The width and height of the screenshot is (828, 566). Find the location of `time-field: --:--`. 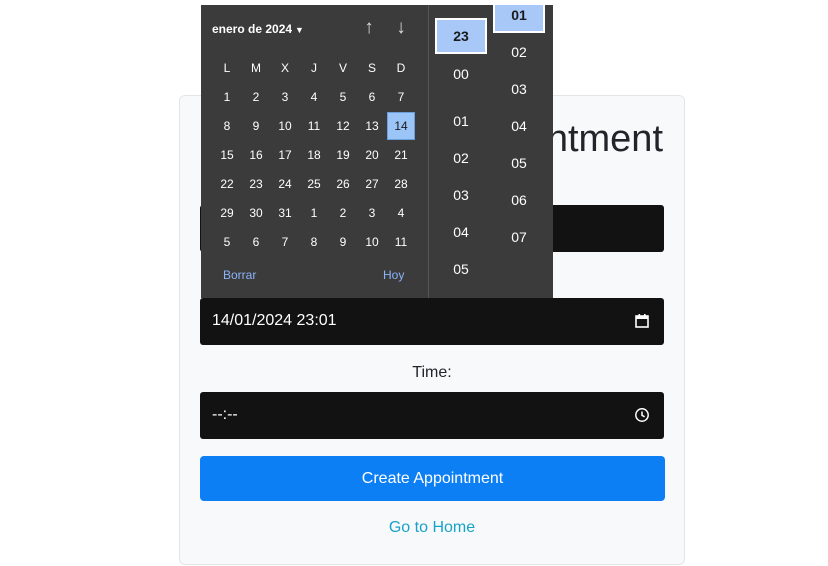

time-field: --:-- is located at coordinates (432, 415).